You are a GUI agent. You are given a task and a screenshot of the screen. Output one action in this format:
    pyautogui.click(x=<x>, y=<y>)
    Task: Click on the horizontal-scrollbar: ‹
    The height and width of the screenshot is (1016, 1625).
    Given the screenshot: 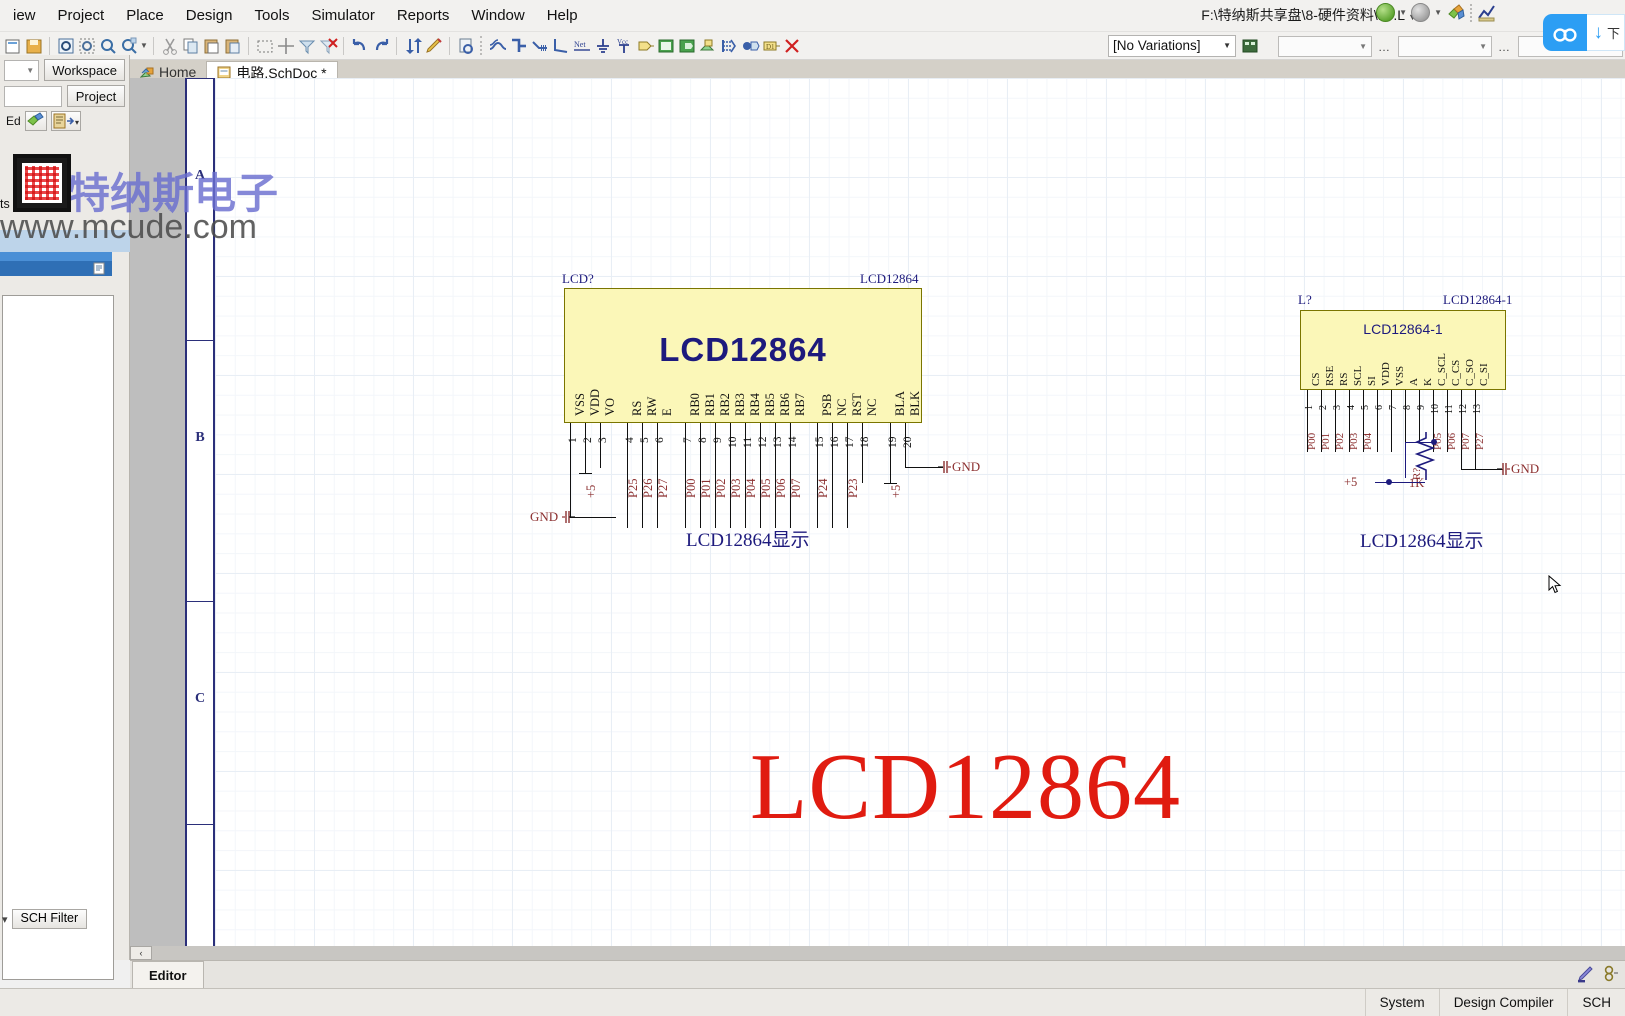 What is the action you would take?
    pyautogui.click(x=877, y=953)
    